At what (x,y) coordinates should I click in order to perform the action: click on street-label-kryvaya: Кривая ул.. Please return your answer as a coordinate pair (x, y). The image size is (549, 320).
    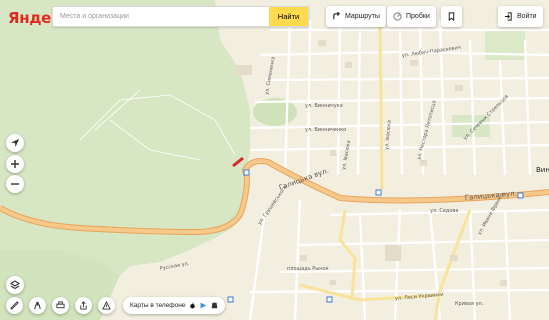
    Looking at the image, I should click on (469, 304).